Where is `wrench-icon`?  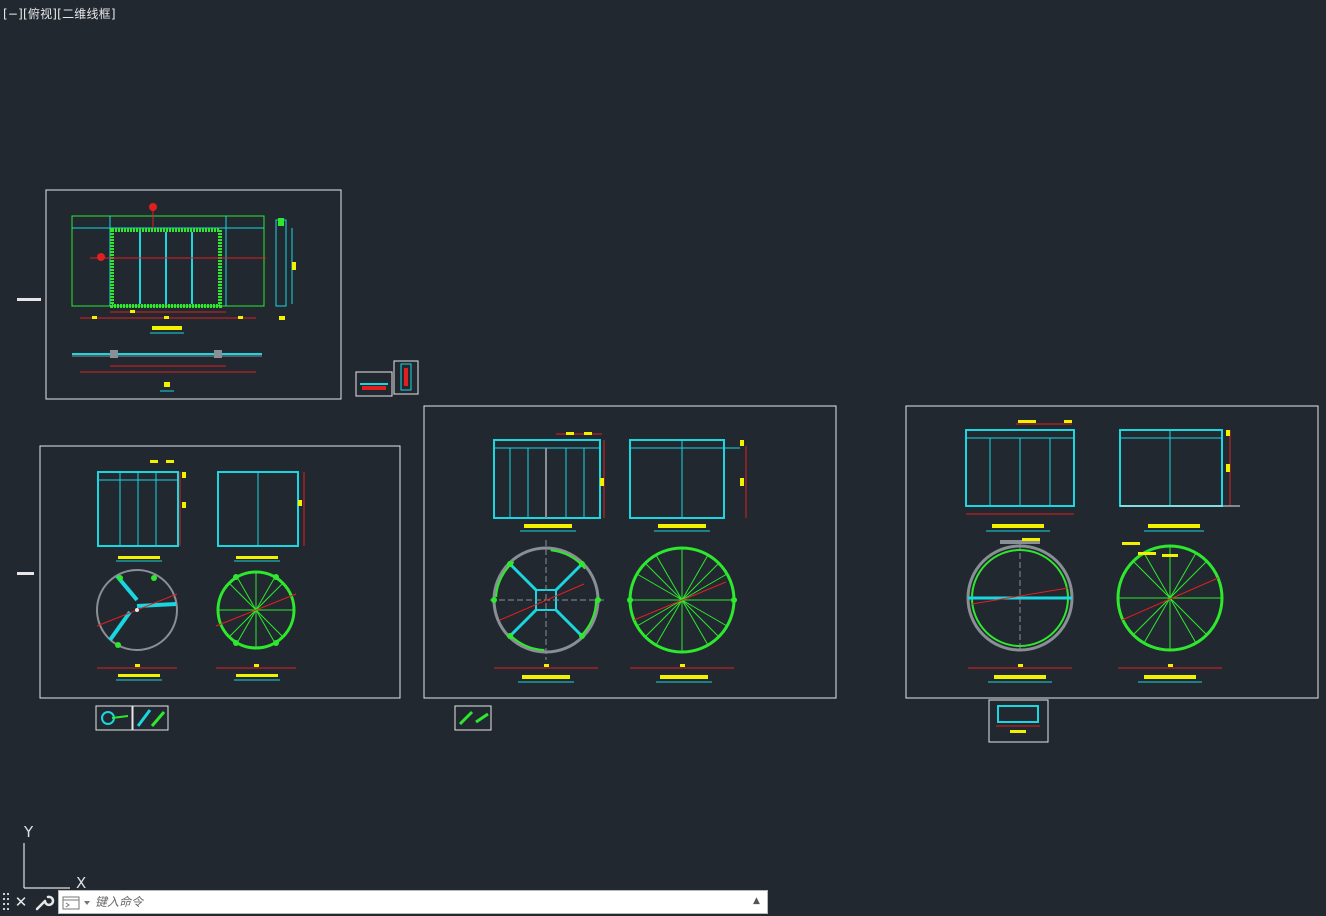 wrench-icon is located at coordinates (44, 902).